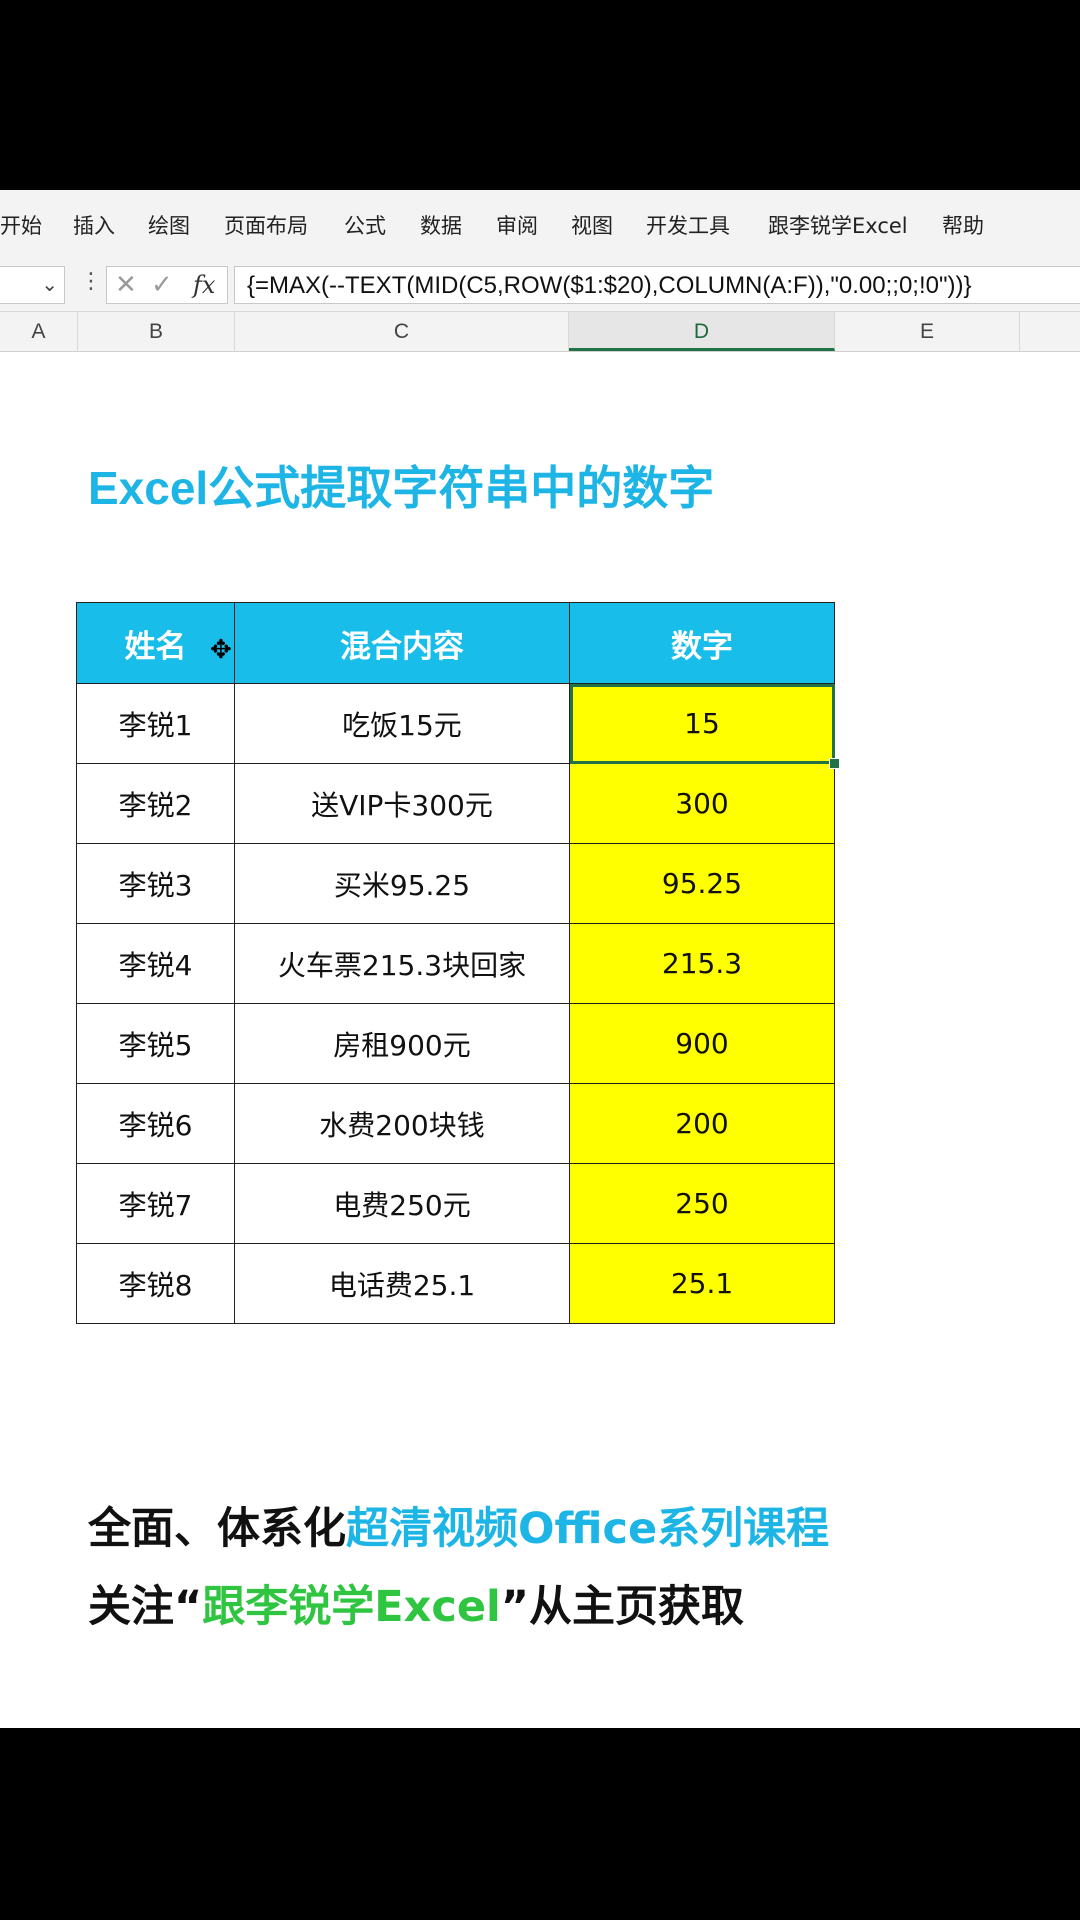 This screenshot has height=1920, width=1080. Describe the element at coordinates (39, 331) in the screenshot. I see `column-header-a: A` at that location.